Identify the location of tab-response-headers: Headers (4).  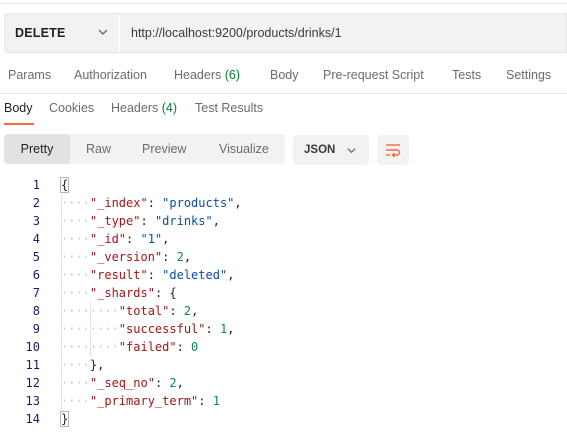
(144, 108).